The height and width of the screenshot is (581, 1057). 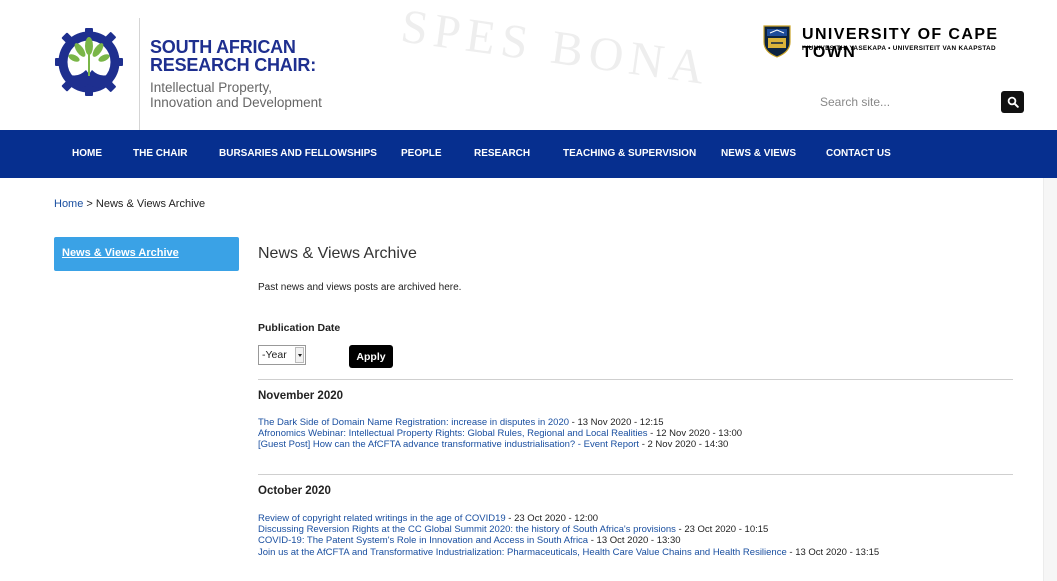 I want to click on post-date: - 23 Oct 2020 - 10:15, so click(x=723, y=530).